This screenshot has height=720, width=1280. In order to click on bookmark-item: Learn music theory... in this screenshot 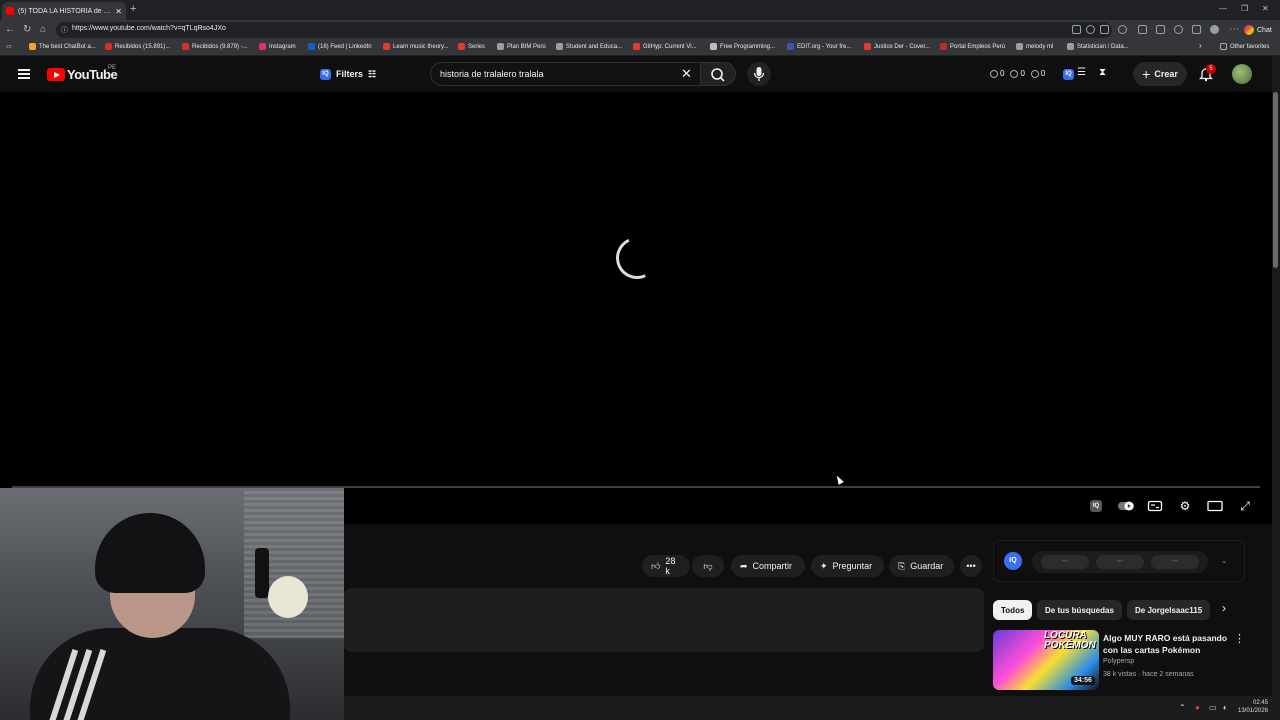, I will do `click(416, 46)`.